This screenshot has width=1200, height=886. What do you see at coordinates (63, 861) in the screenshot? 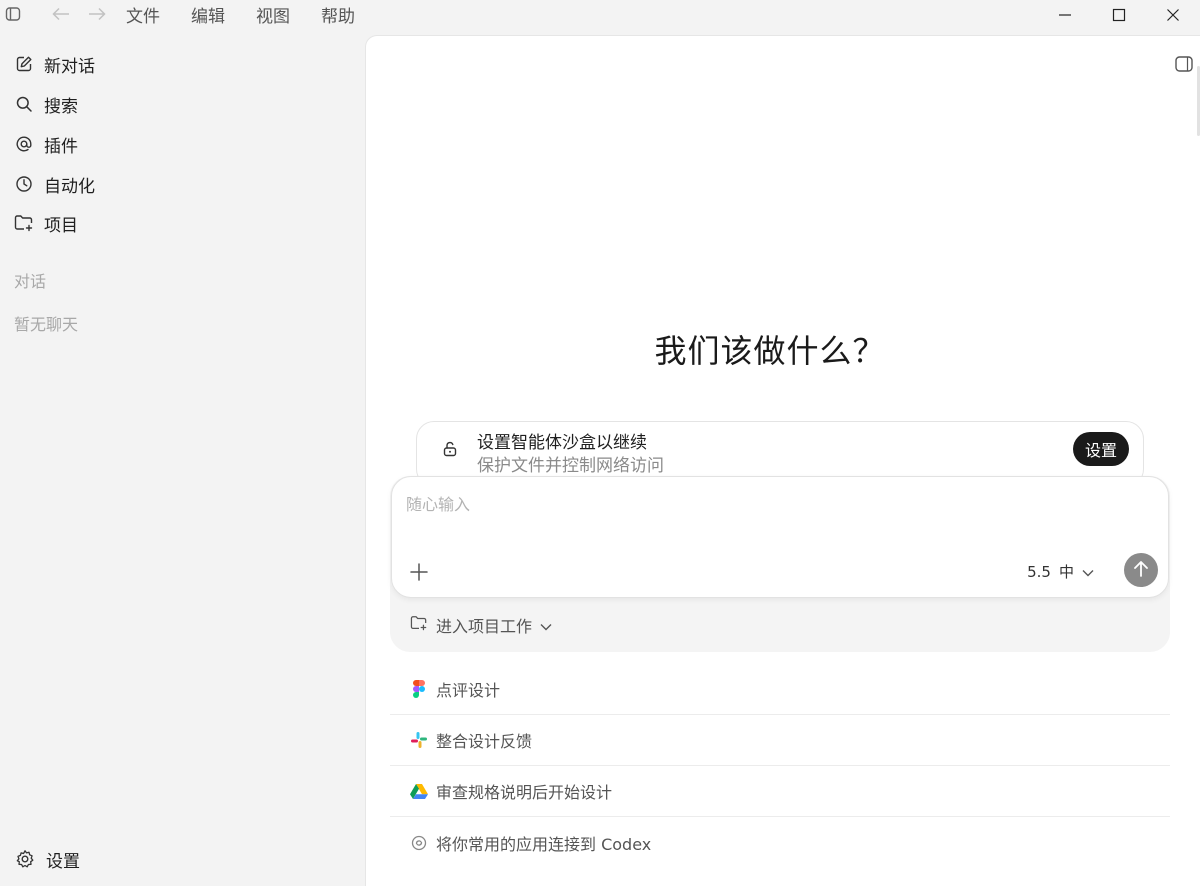
I see `settings-label: 设置` at bounding box center [63, 861].